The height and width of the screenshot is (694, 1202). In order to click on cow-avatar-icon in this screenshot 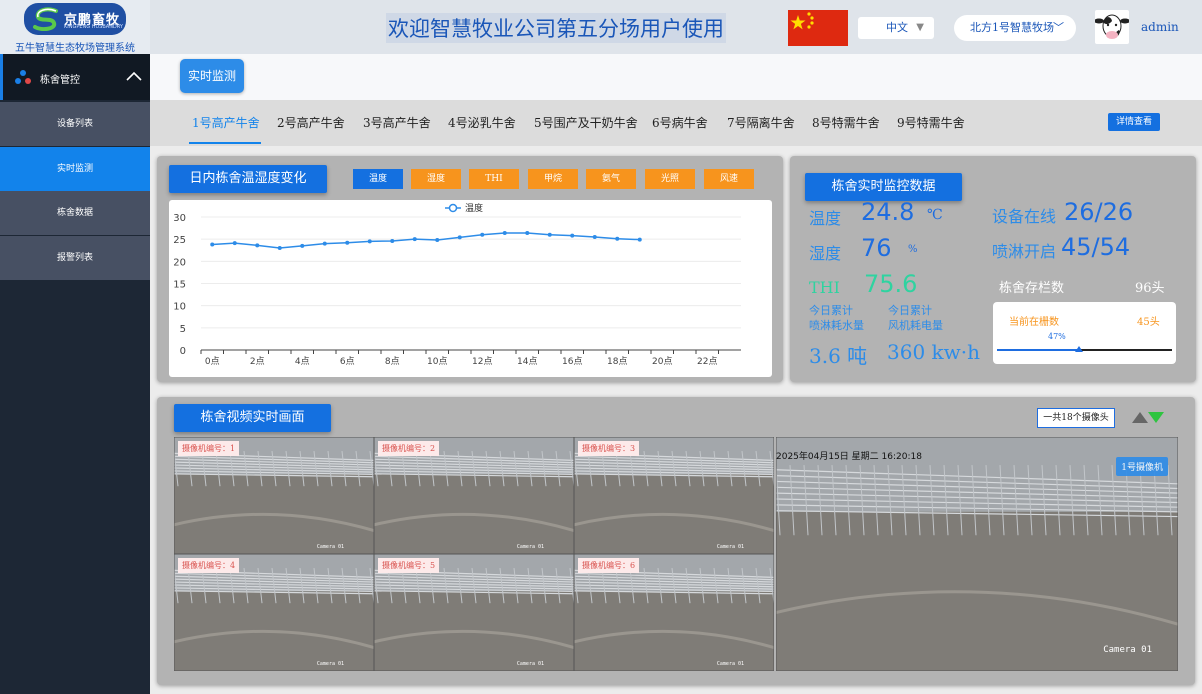, I will do `click(1112, 26)`.